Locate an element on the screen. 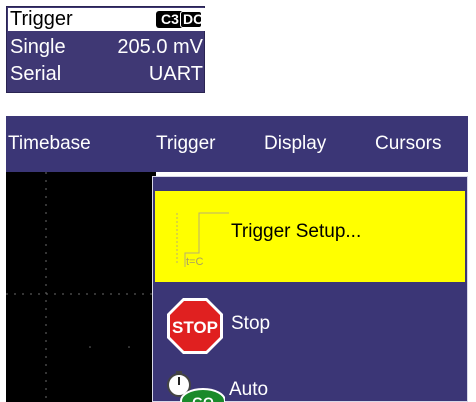 This screenshot has height=402, width=476. trigger-protocol: UART is located at coordinates (175, 74).